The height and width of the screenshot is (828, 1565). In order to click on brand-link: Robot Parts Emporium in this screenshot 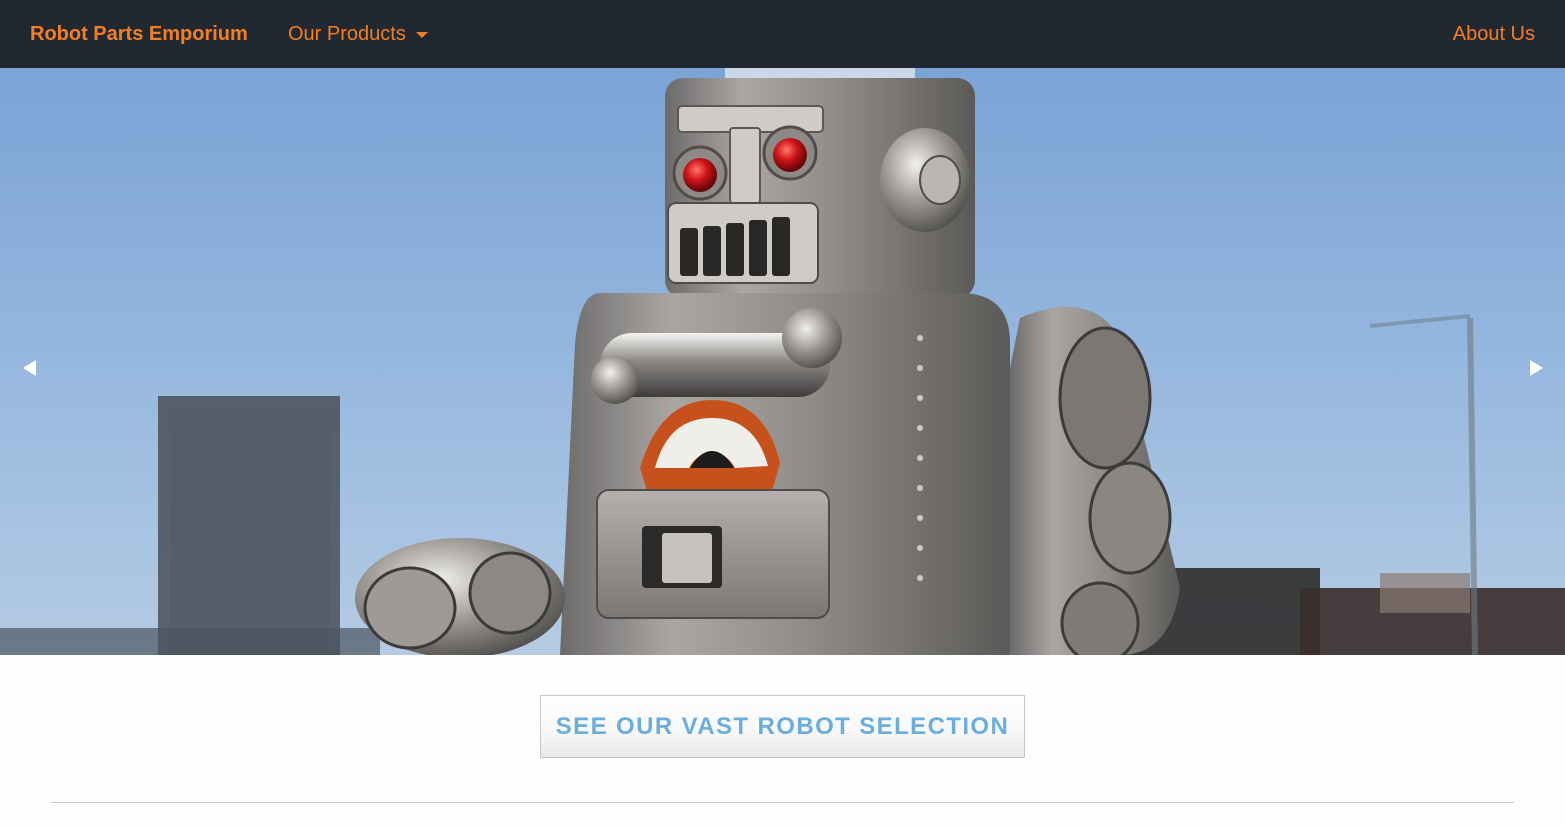, I will do `click(139, 34)`.